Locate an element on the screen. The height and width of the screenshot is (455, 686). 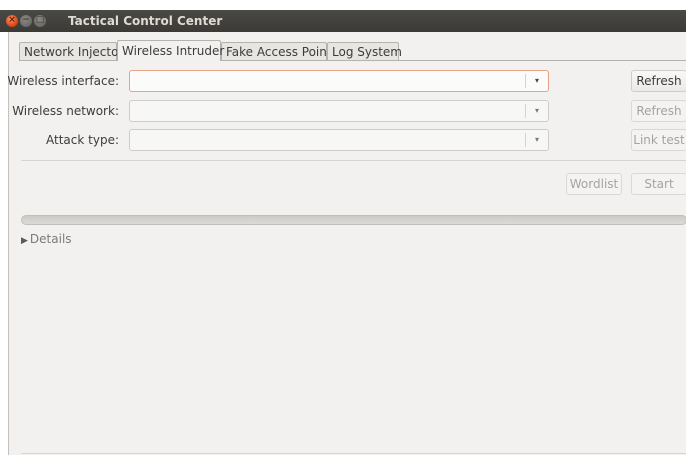
maximize-window-button: □ is located at coordinates (40, 21).